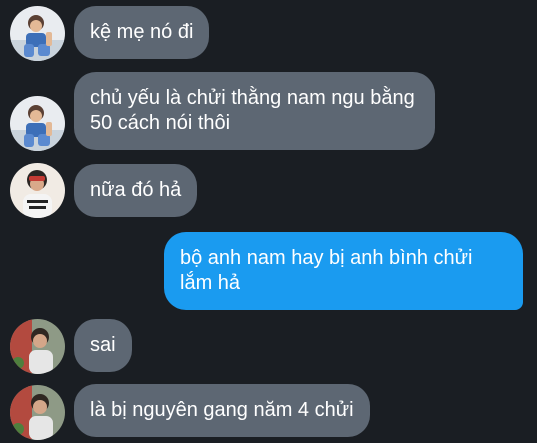  What do you see at coordinates (326, 270) in the screenshot?
I see `message-text: bộ anh nam hay bị anh bình chửi lắm hả` at bounding box center [326, 270].